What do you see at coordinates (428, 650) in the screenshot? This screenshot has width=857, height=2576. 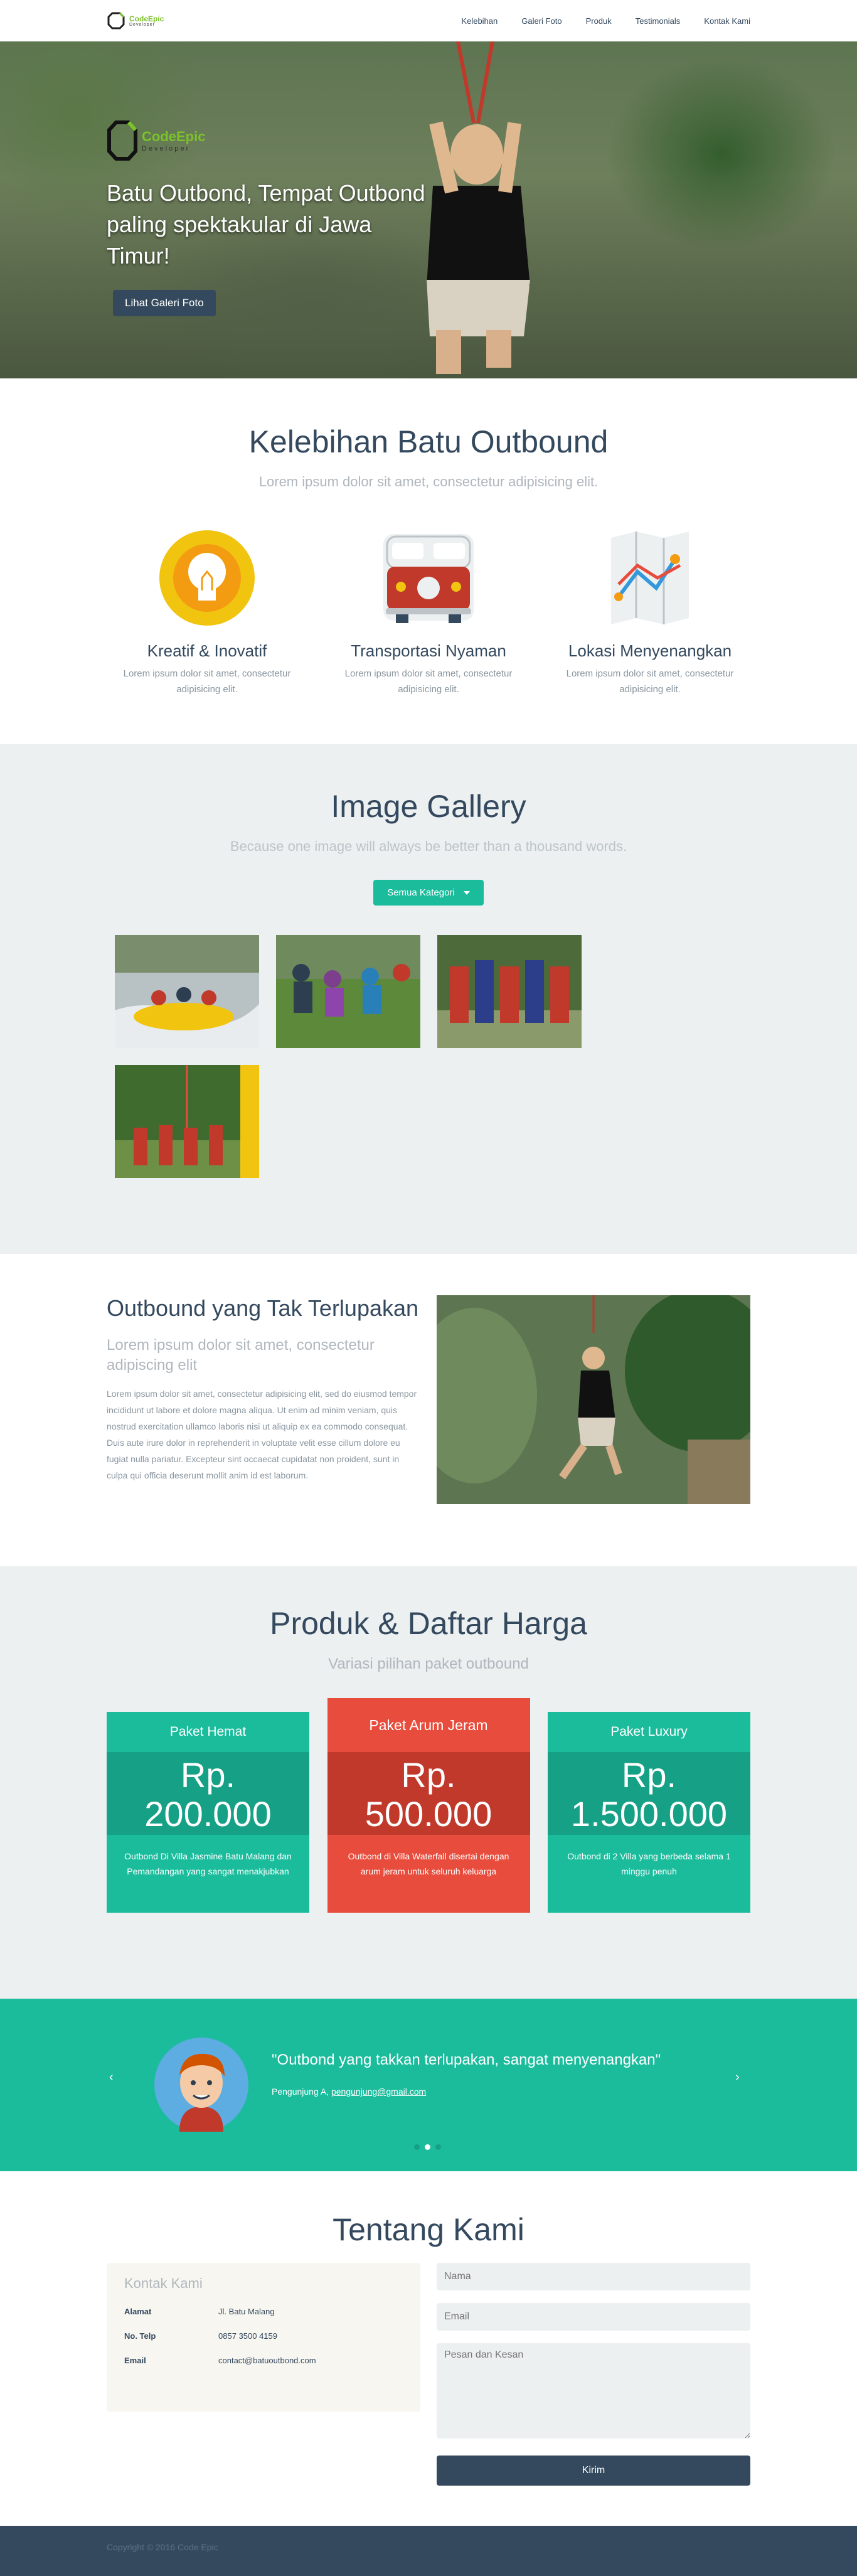 I see `feature-title: Transportasi Nyaman` at bounding box center [428, 650].